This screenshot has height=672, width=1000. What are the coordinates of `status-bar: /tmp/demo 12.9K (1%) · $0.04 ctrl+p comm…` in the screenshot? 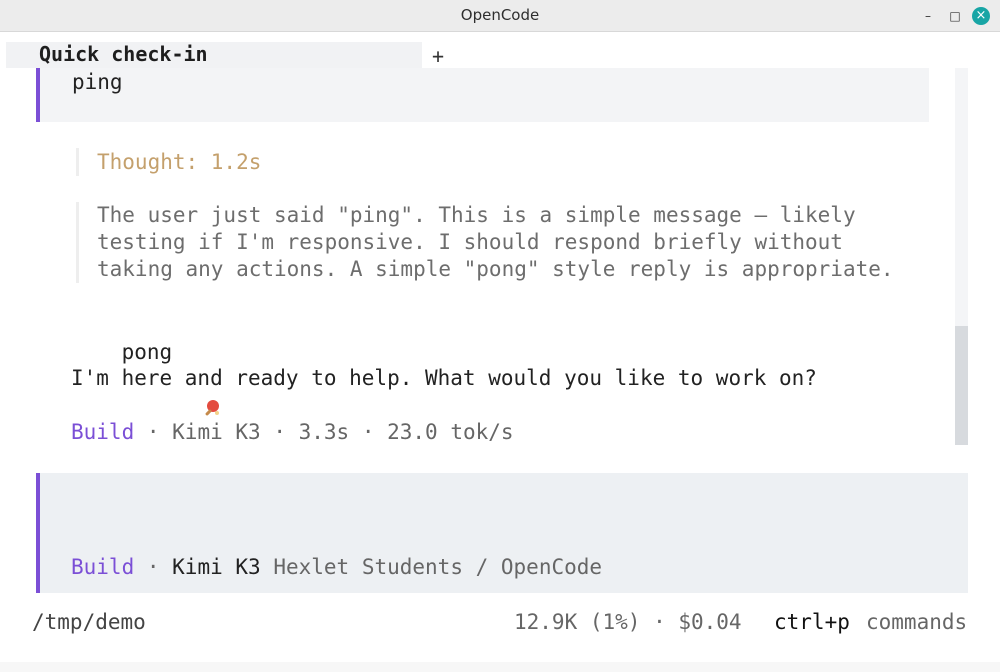 It's located at (500, 622).